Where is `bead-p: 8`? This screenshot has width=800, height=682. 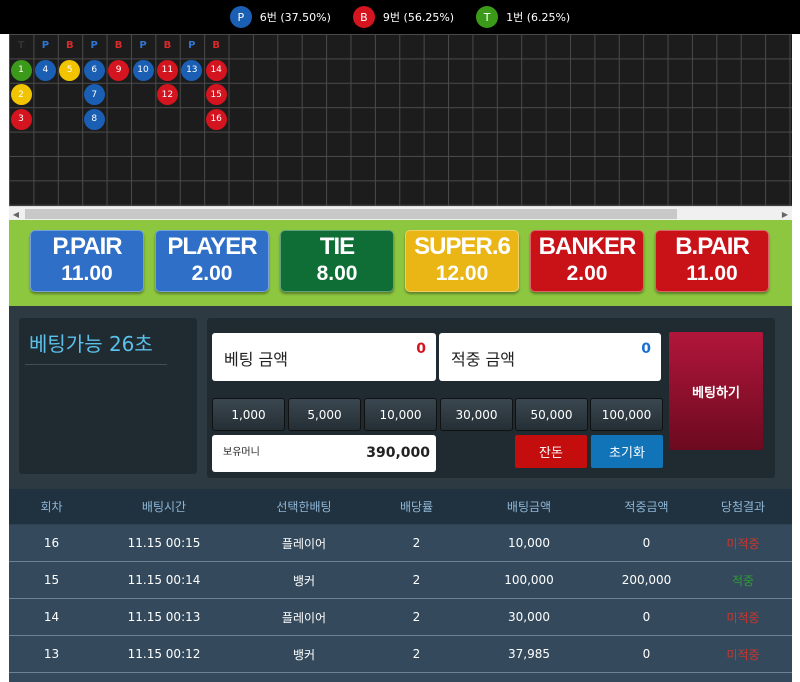
bead-p: 8 is located at coordinates (94, 119).